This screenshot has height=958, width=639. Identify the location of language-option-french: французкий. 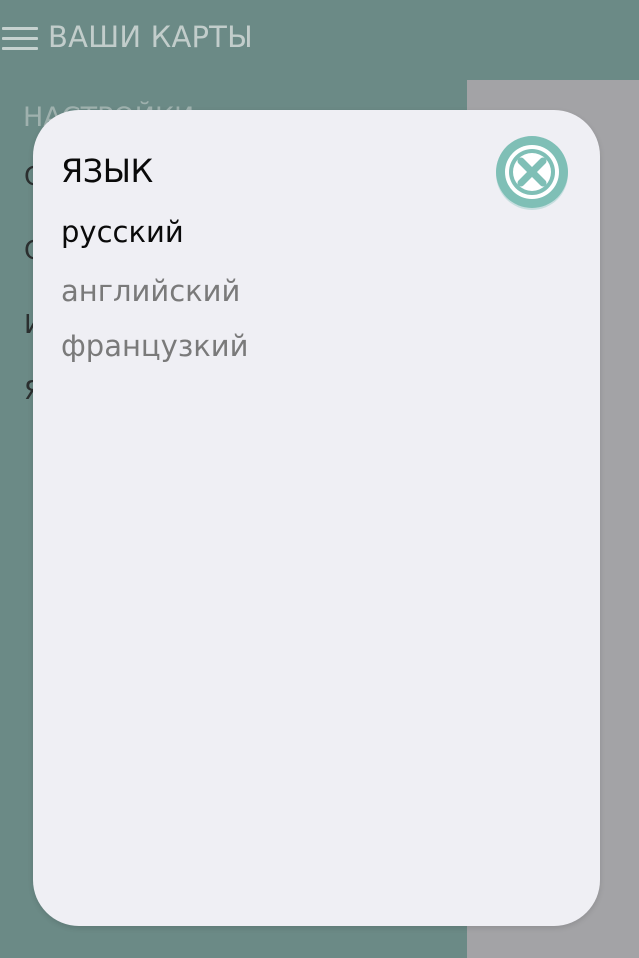
(154, 346).